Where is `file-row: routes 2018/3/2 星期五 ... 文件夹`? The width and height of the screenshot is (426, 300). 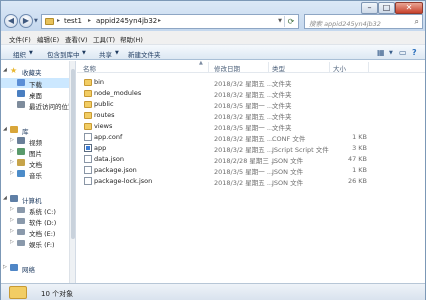 file-row: routes 2018/3/2 星期五 ... 文件夹 is located at coordinates (222, 115).